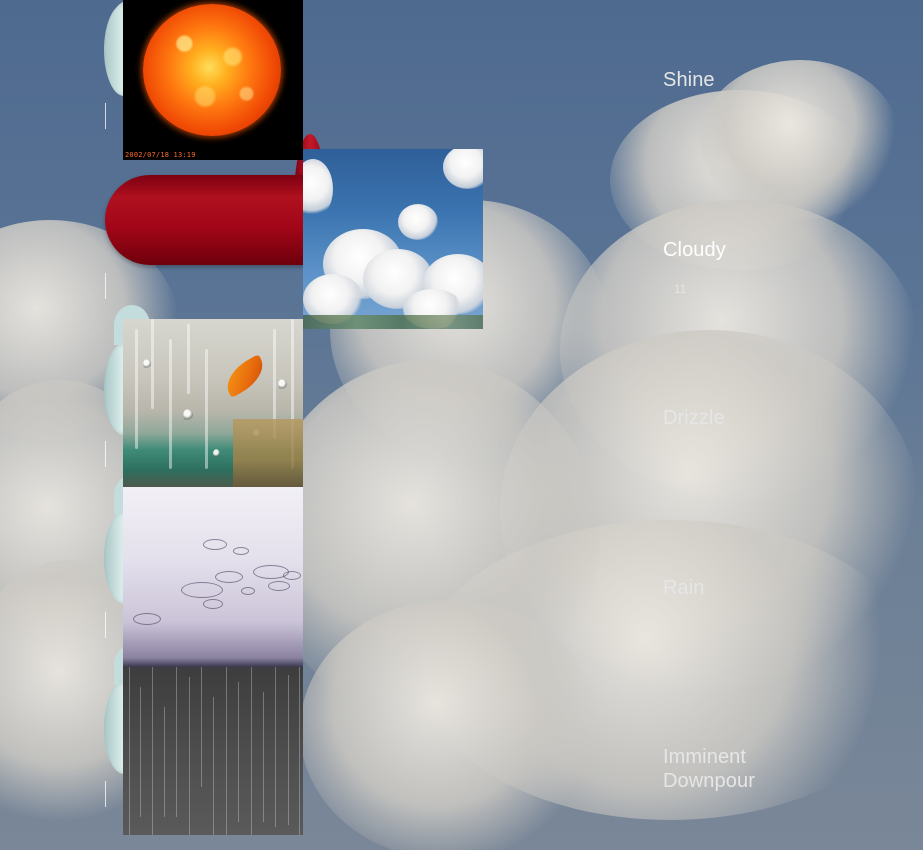  Describe the element at coordinates (689, 80) in the screenshot. I see `label-shine: Shine` at that location.